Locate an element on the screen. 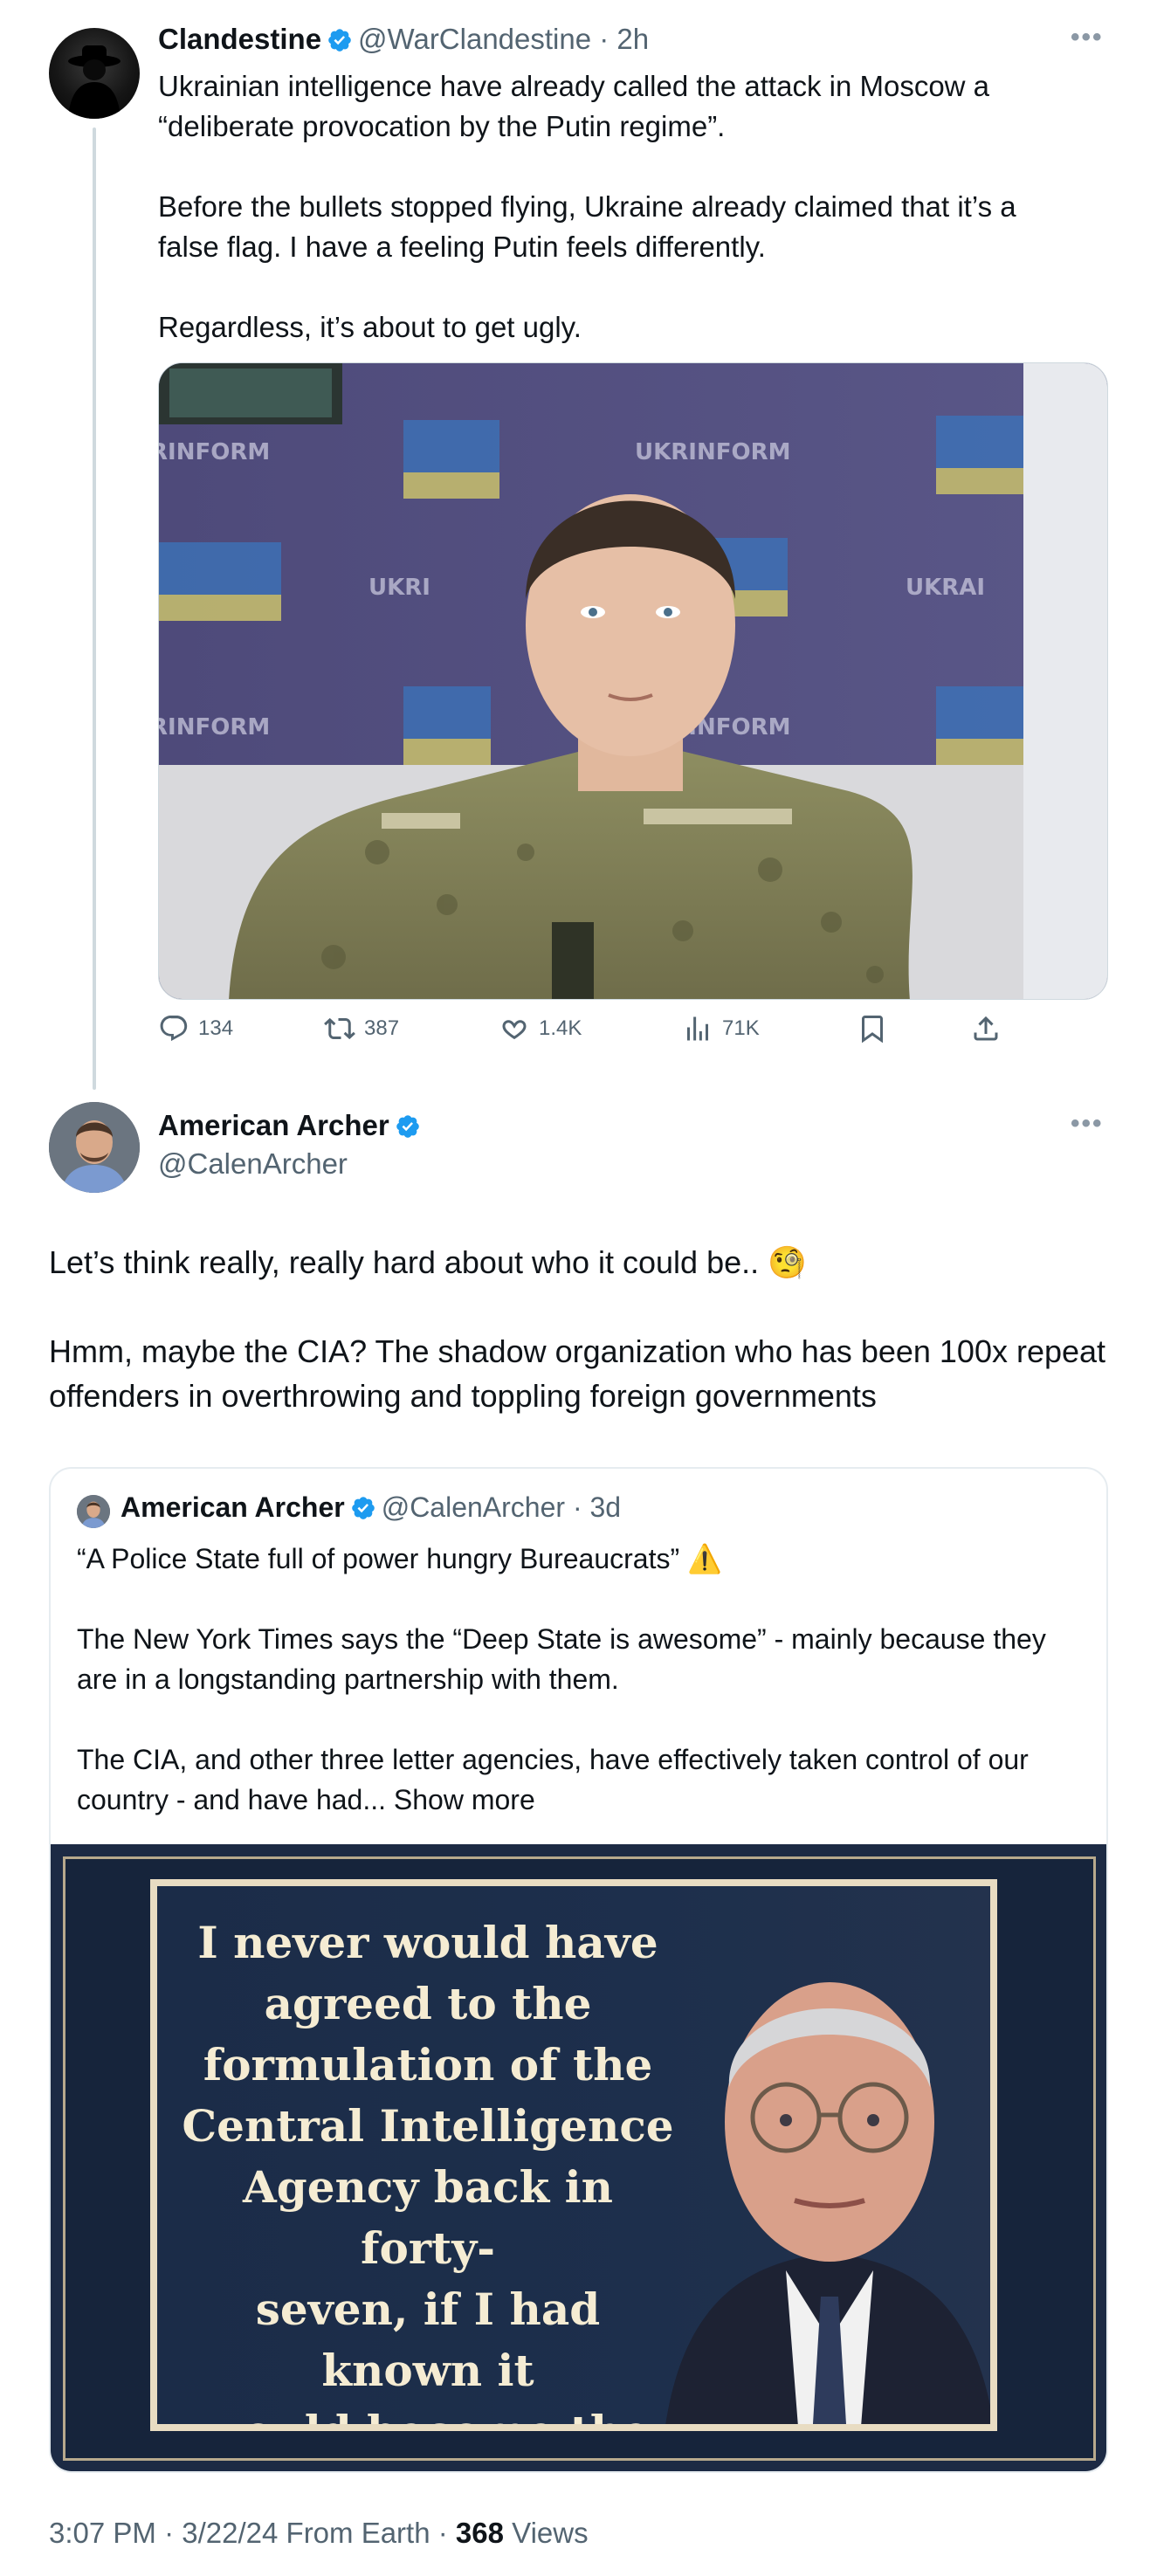 Image resolution: width=1157 pixels, height=2576 pixels. reply-author-row: American Archer is located at coordinates (292, 1125).